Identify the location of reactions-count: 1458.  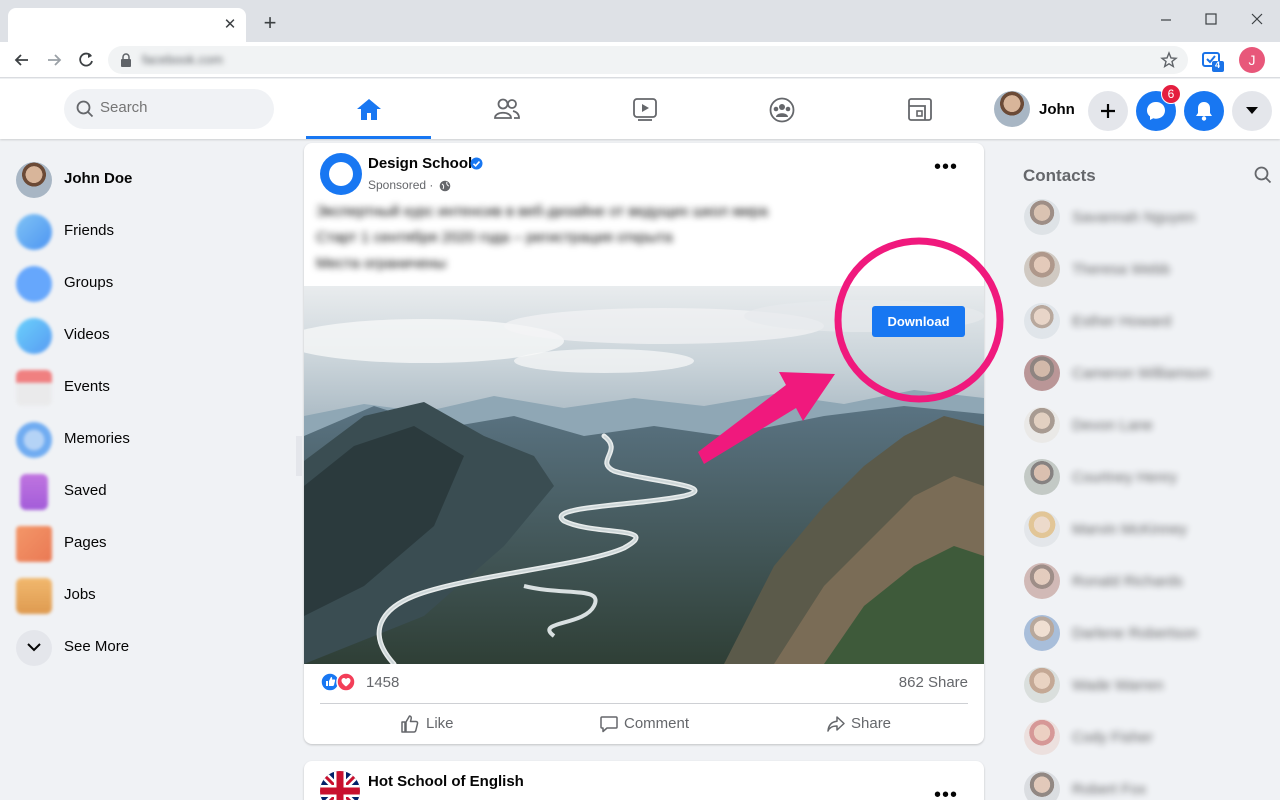
(382, 682).